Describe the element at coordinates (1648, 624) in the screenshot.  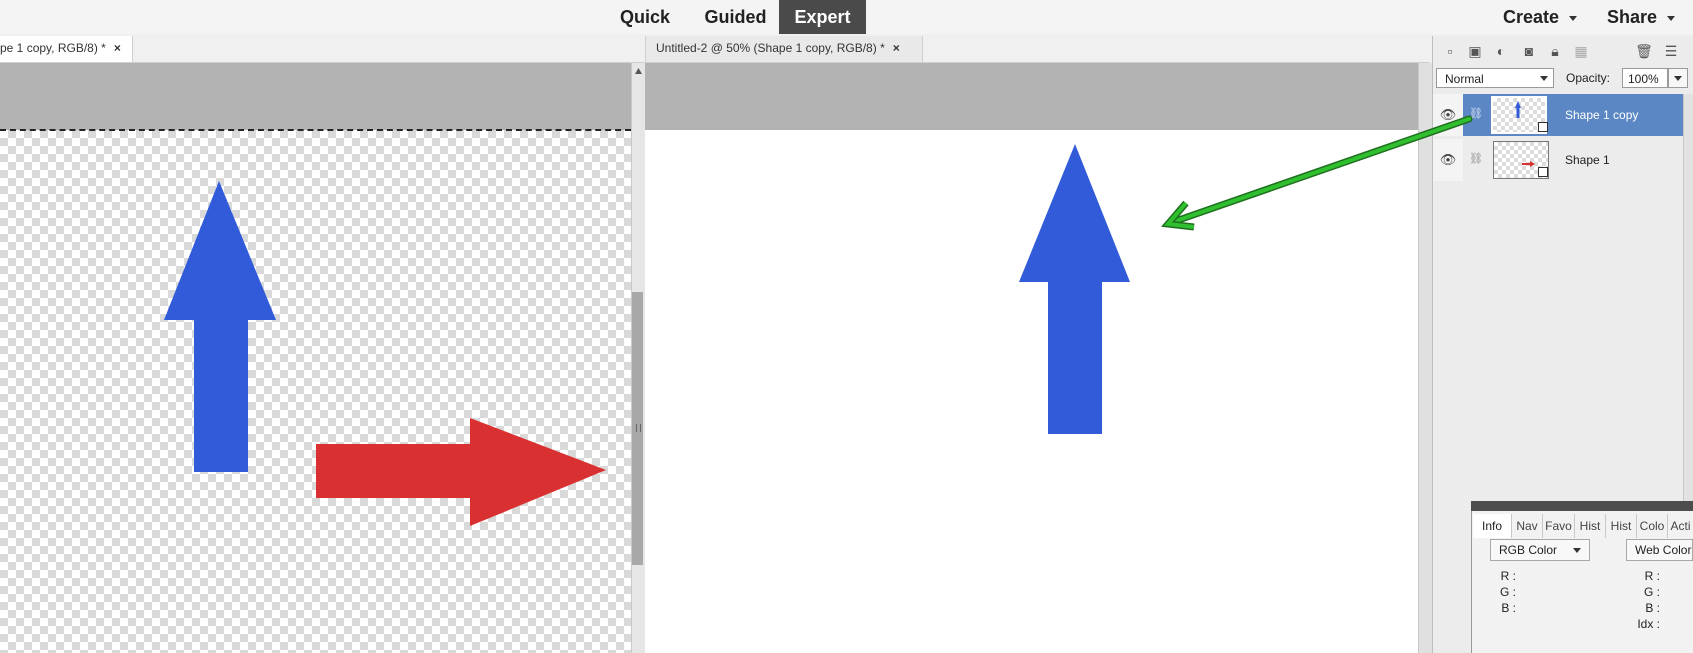
I see `info-web-idx-label: Idx :` at that location.